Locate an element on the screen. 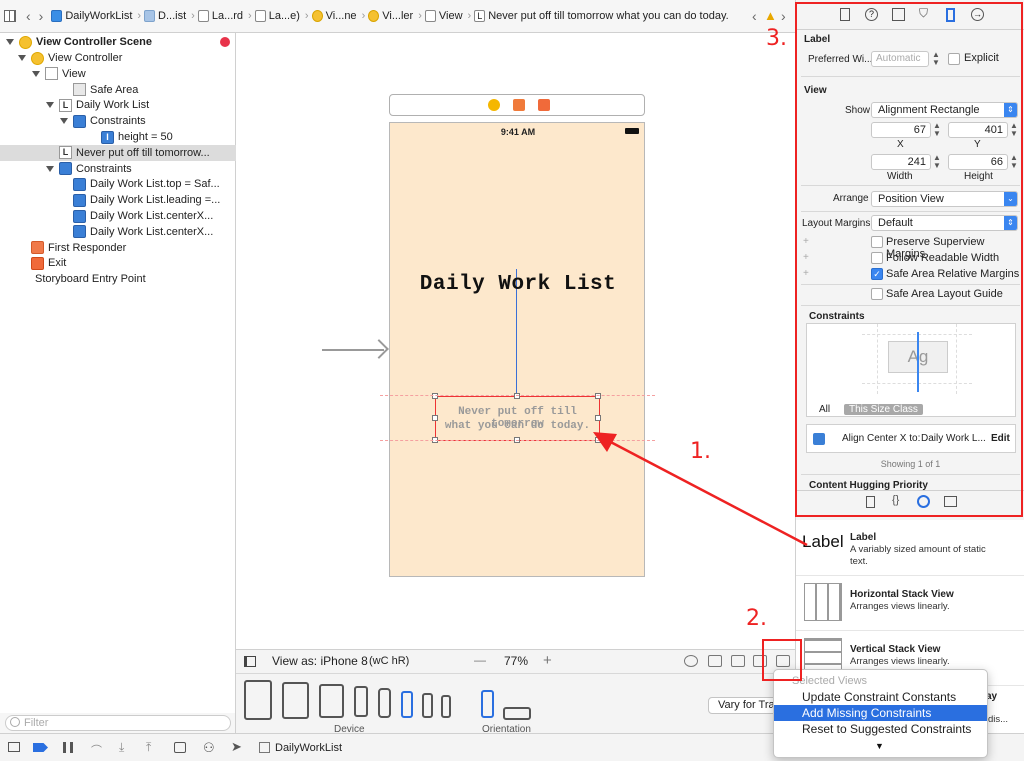 The height and width of the screenshot is (761, 1024). breadcrumb-project: DailyWorkList is located at coordinates (91, 16).